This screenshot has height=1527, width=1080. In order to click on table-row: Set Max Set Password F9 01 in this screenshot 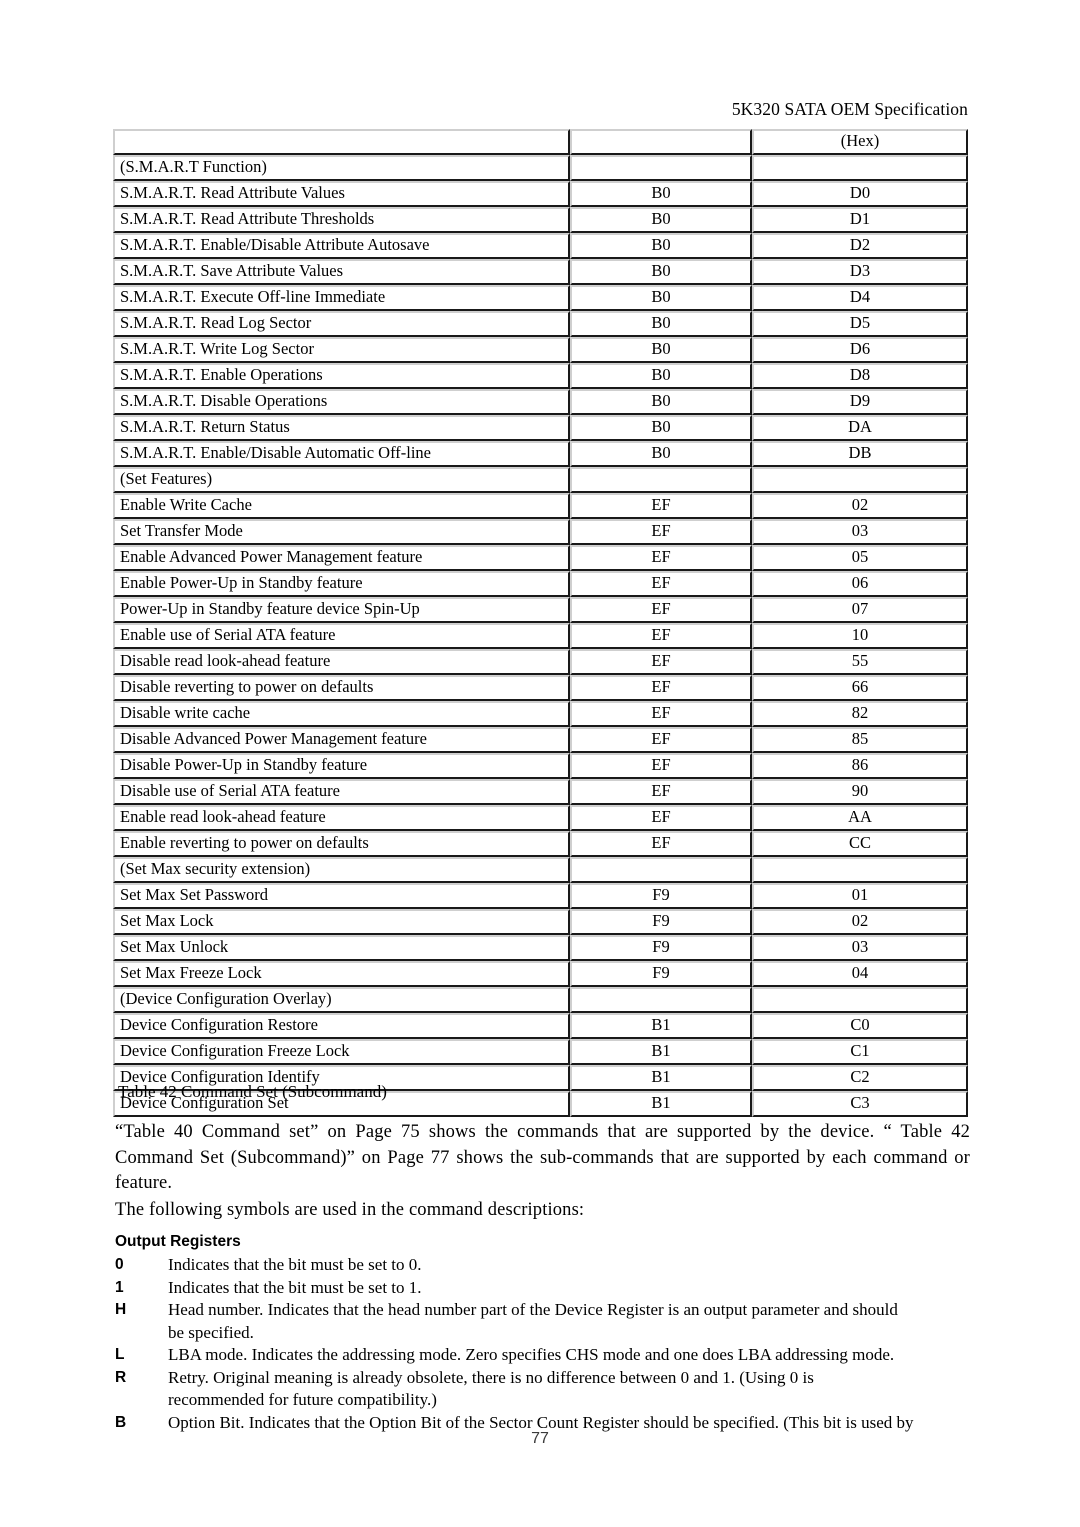, I will do `click(540, 896)`.